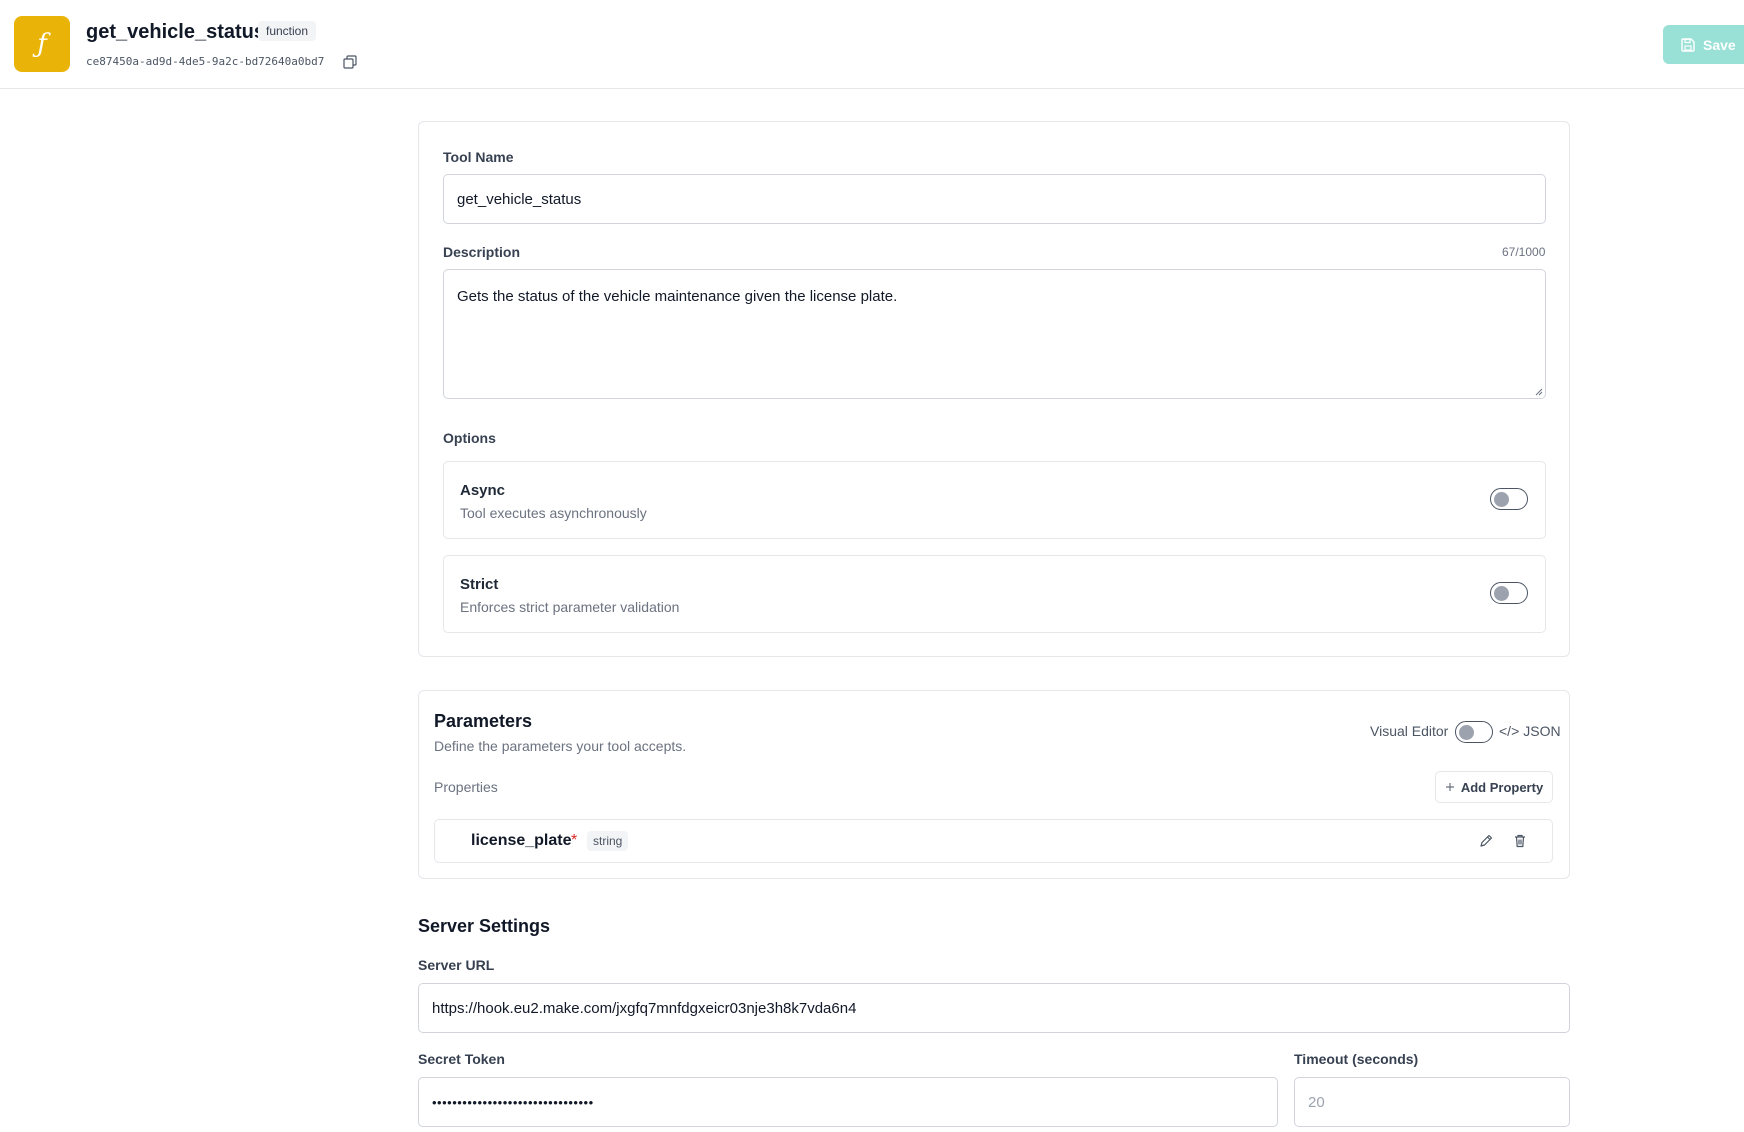  What do you see at coordinates (461, 1059) in the screenshot?
I see `secret-token-label: Secret Token` at bounding box center [461, 1059].